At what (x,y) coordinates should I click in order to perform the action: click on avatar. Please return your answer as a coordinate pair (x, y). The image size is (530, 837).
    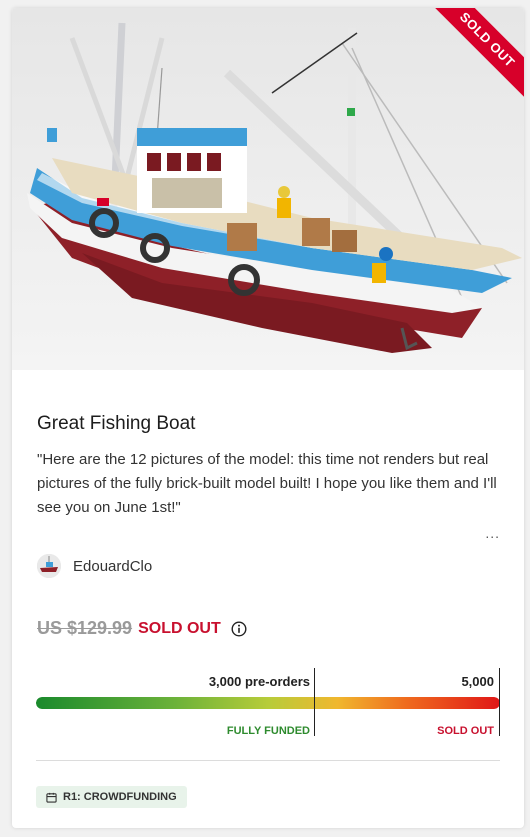
    Looking at the image, I should click on (49, 566).